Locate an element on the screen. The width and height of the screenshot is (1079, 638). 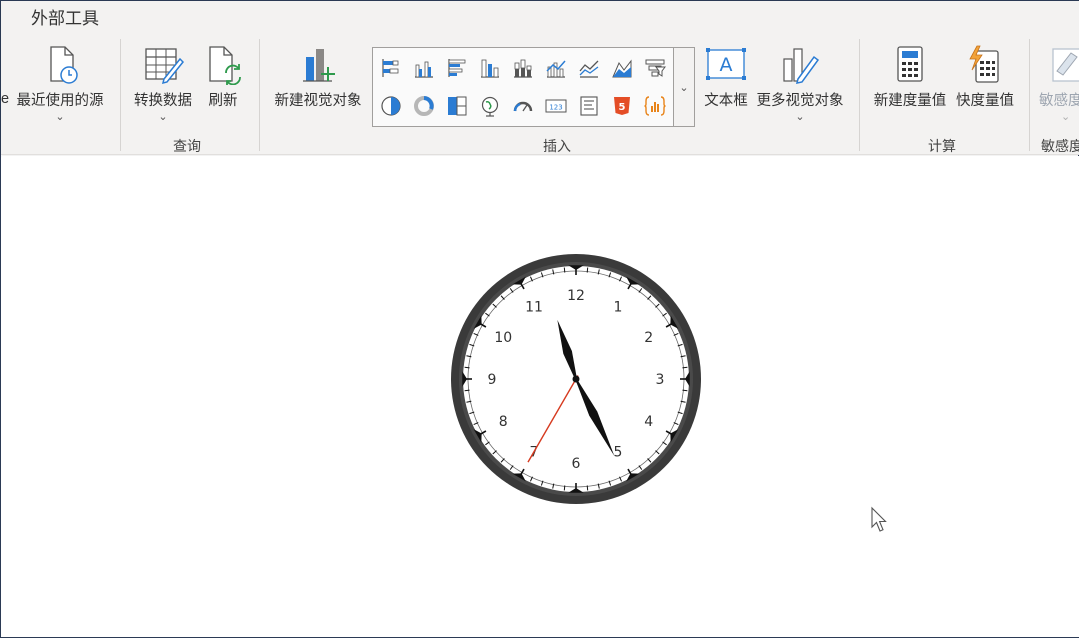
recent-sources-label: 最近使用的源 is located at coordinates (60, 101).